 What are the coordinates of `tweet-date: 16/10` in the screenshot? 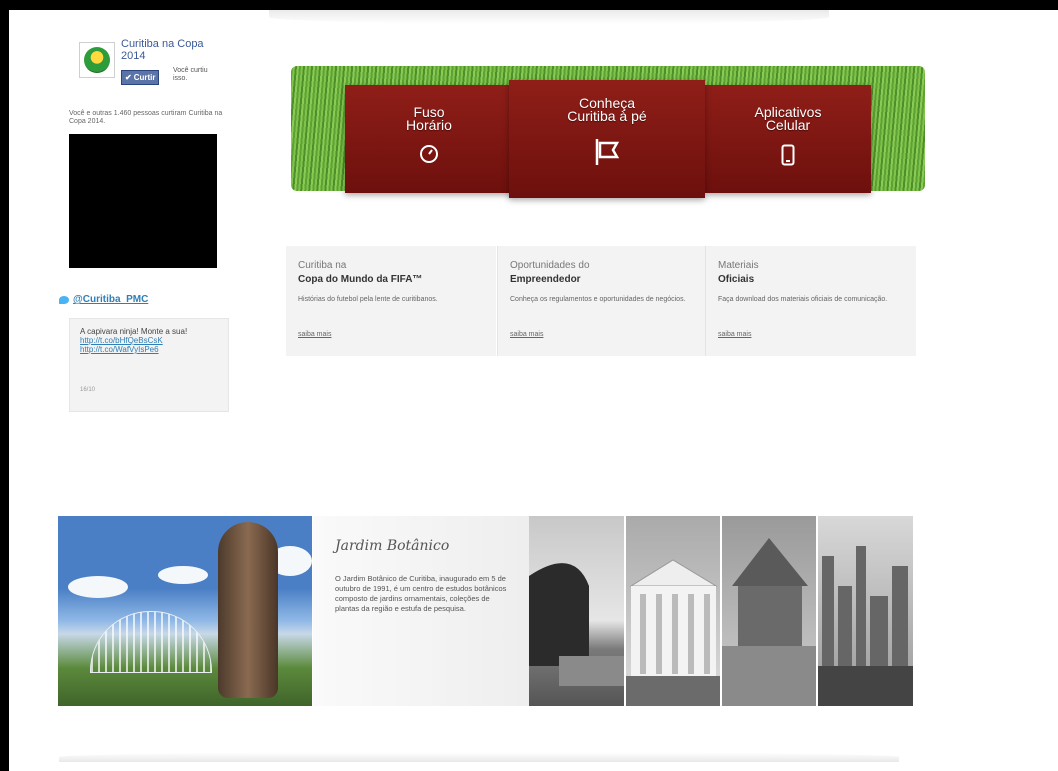 It's located at (88, 390).